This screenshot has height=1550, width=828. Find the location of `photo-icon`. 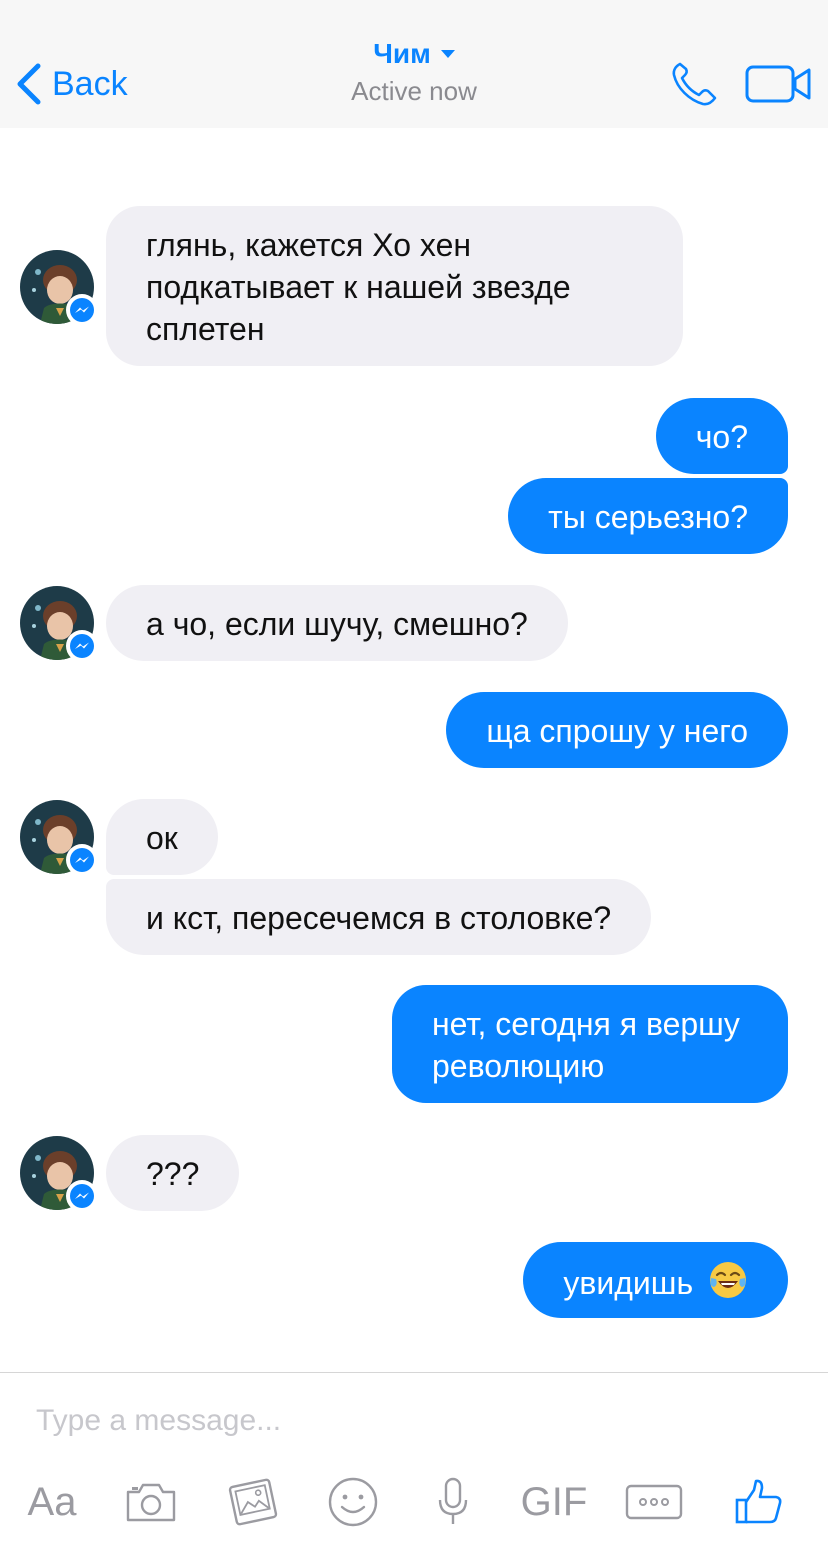

photo-icon is located at coordinates (253, 1502).